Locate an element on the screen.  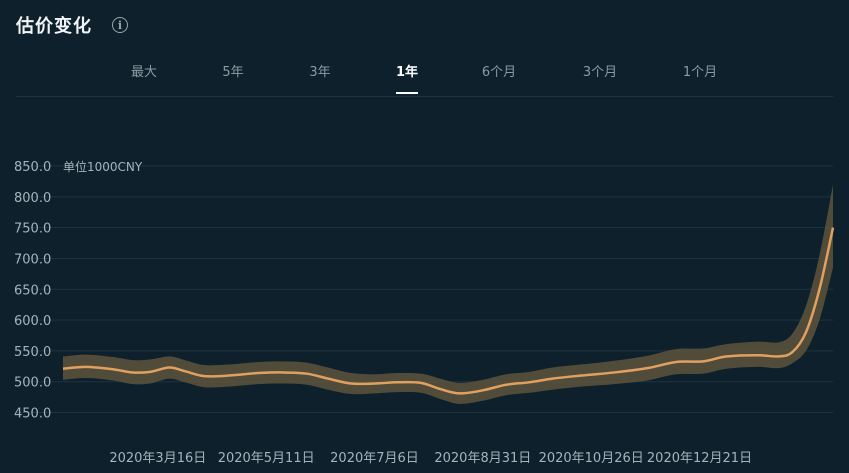
unit-label: 单位1000CNY is located at coordinates (103, 166).